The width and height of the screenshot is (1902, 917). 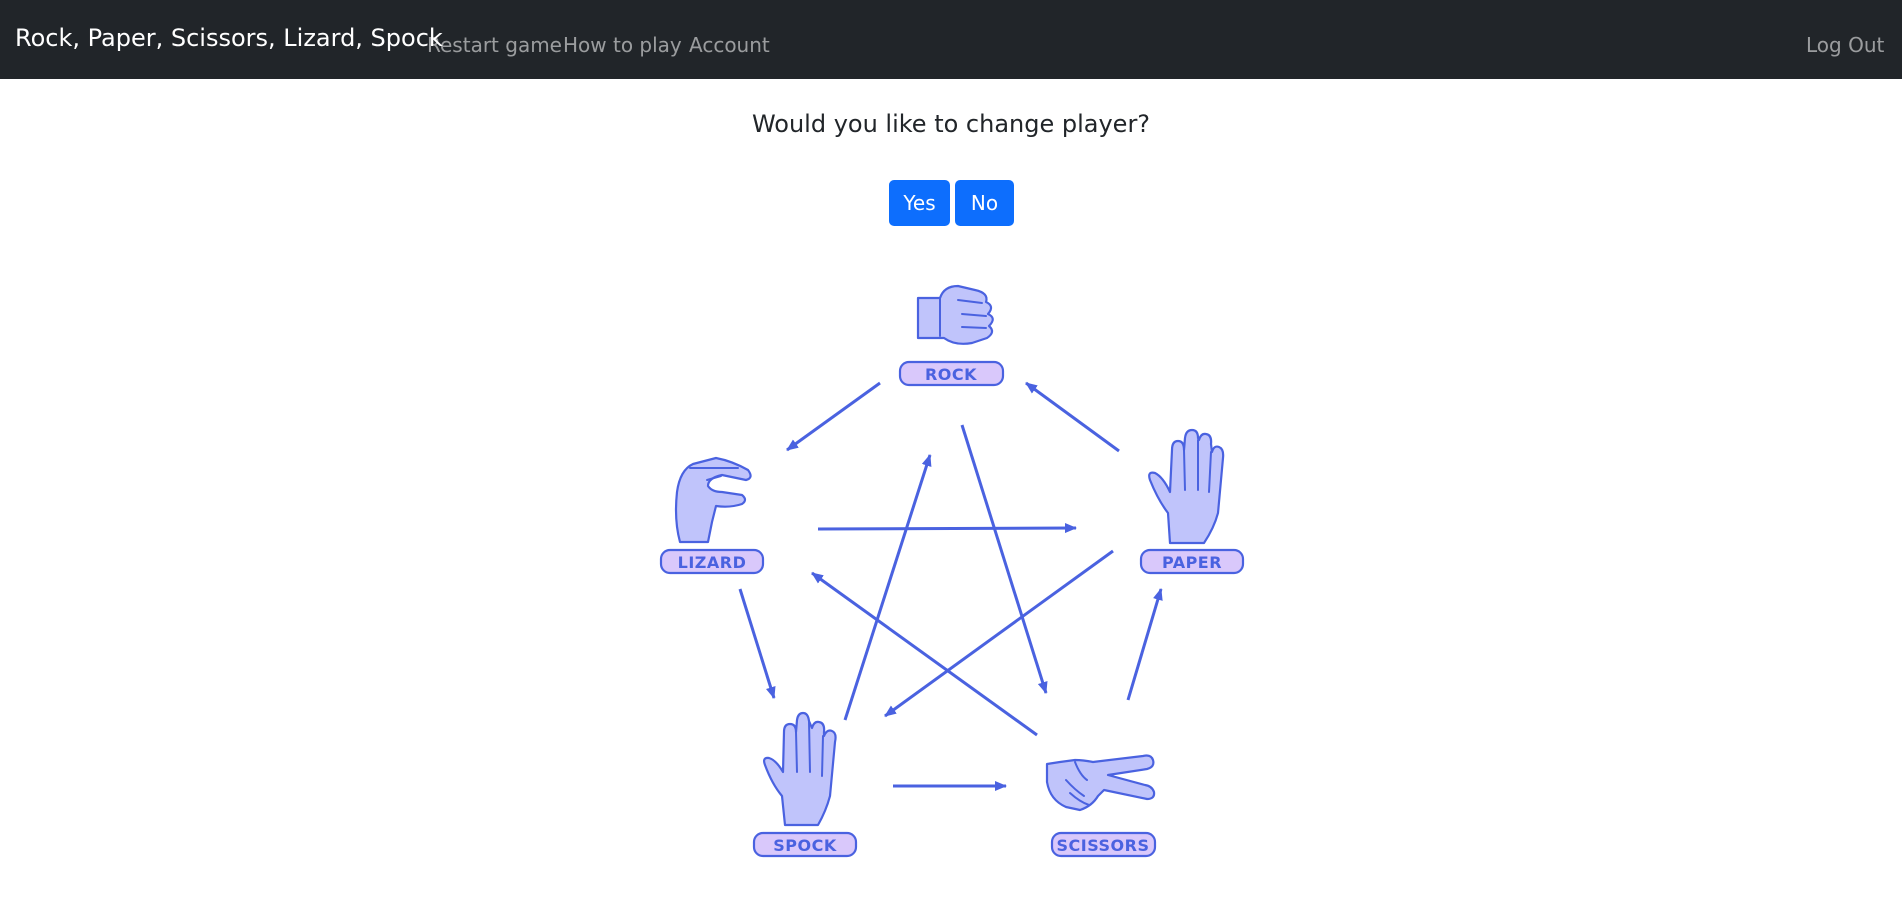 I want to click on choice-lizard: LIZARD, so click(x=712, y=515).